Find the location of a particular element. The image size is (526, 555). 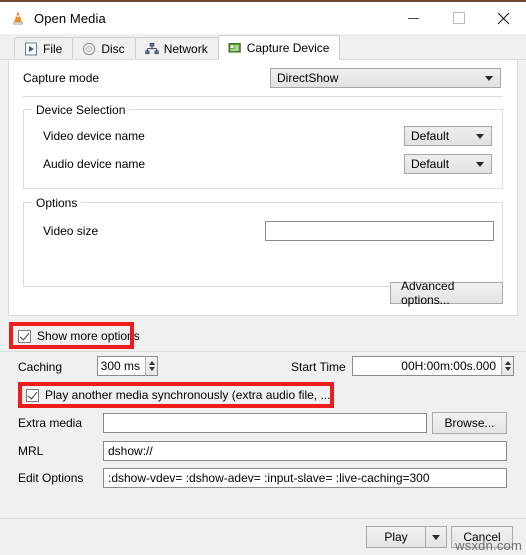

capture-mode-value: DirectShow is located at coordinates (308, 78).